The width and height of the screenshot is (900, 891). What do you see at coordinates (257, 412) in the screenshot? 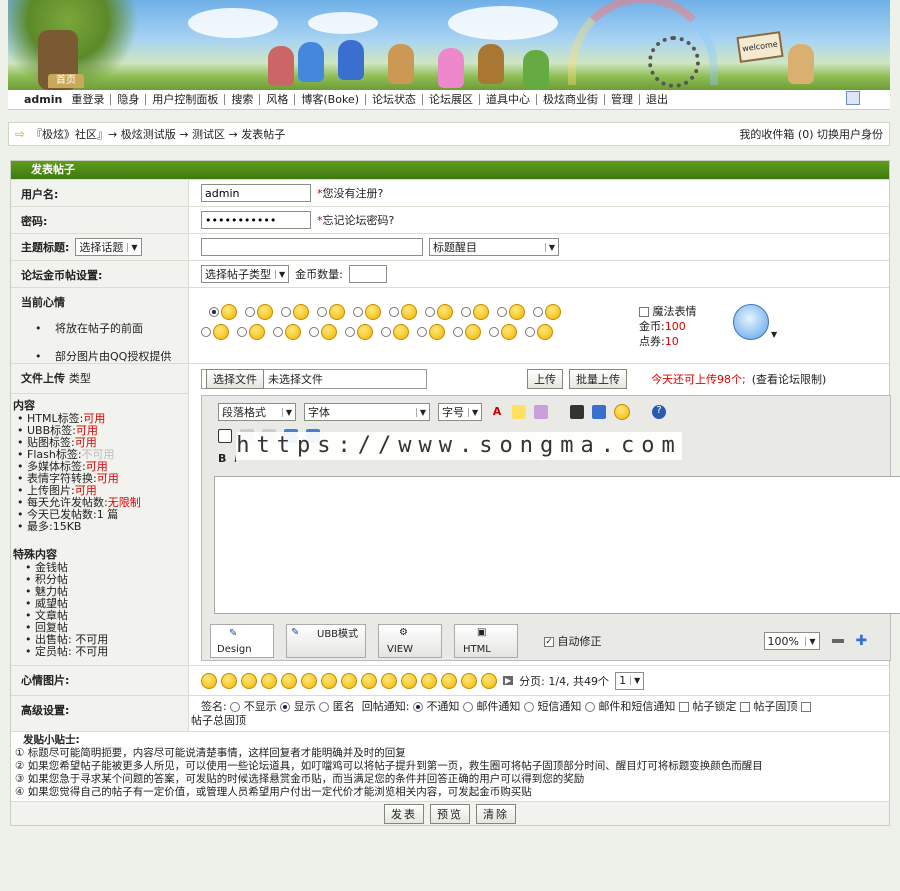
I see `paragraph-format-select: 段落格式 ▼` at bounding box center [257, 412].